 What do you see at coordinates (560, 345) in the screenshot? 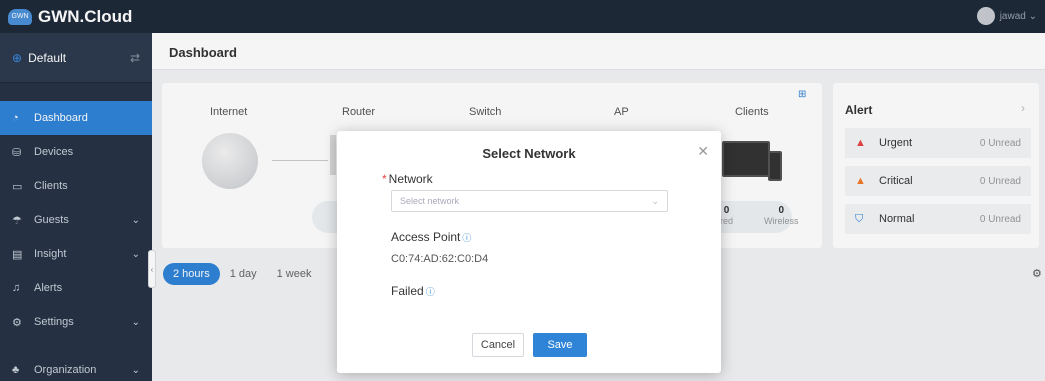
I see `save-button: Save` at bounding box center [560, 345].